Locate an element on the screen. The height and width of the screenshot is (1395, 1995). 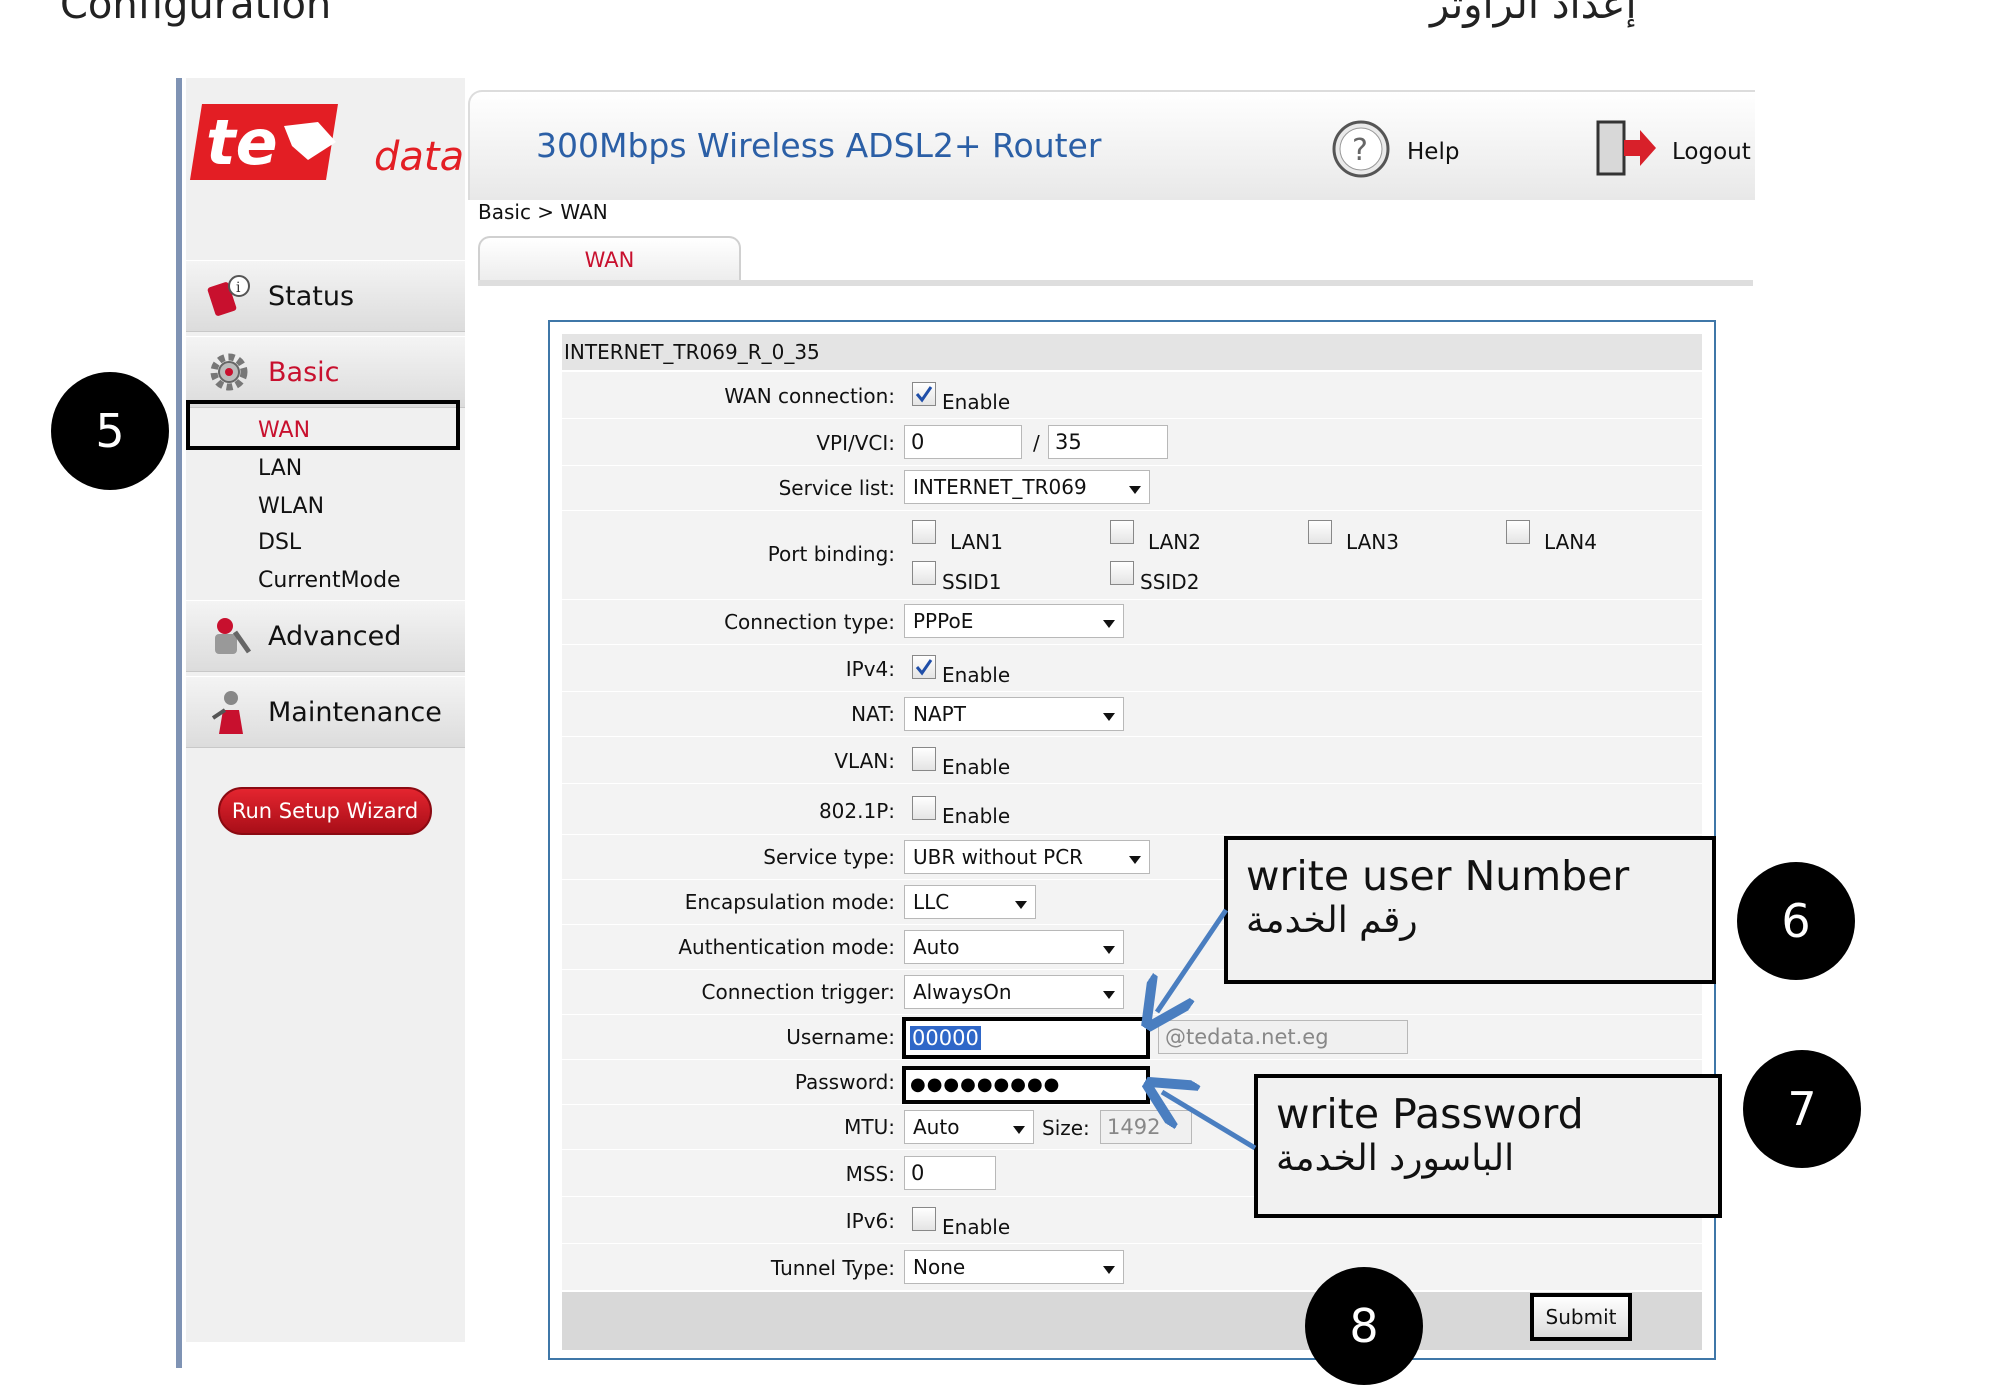
annotation-arrows is located at coordinates (628, 1029).